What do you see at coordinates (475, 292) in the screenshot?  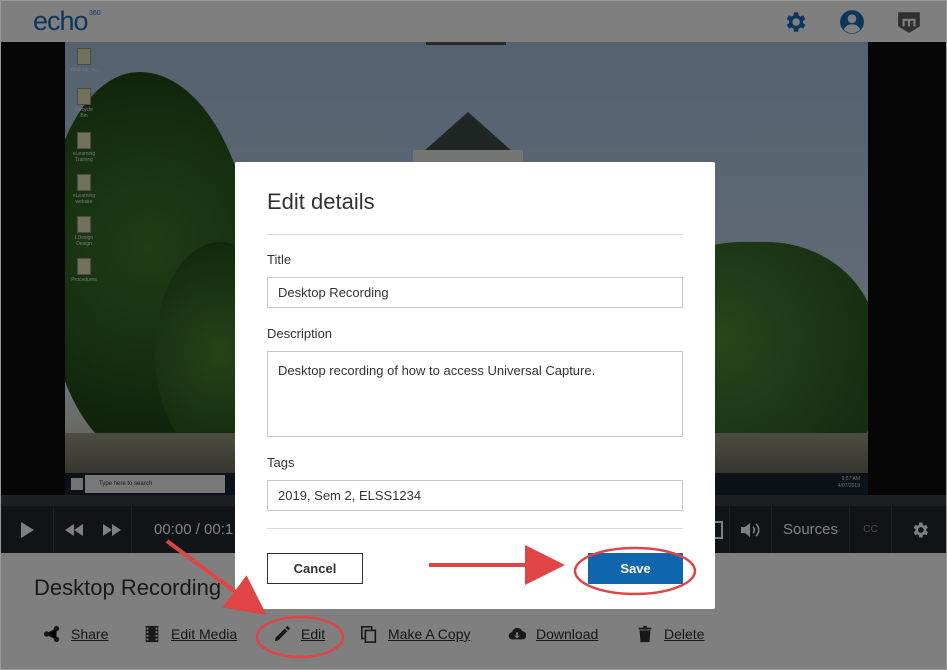 I see `title-input` at bounding box center [475, 292].